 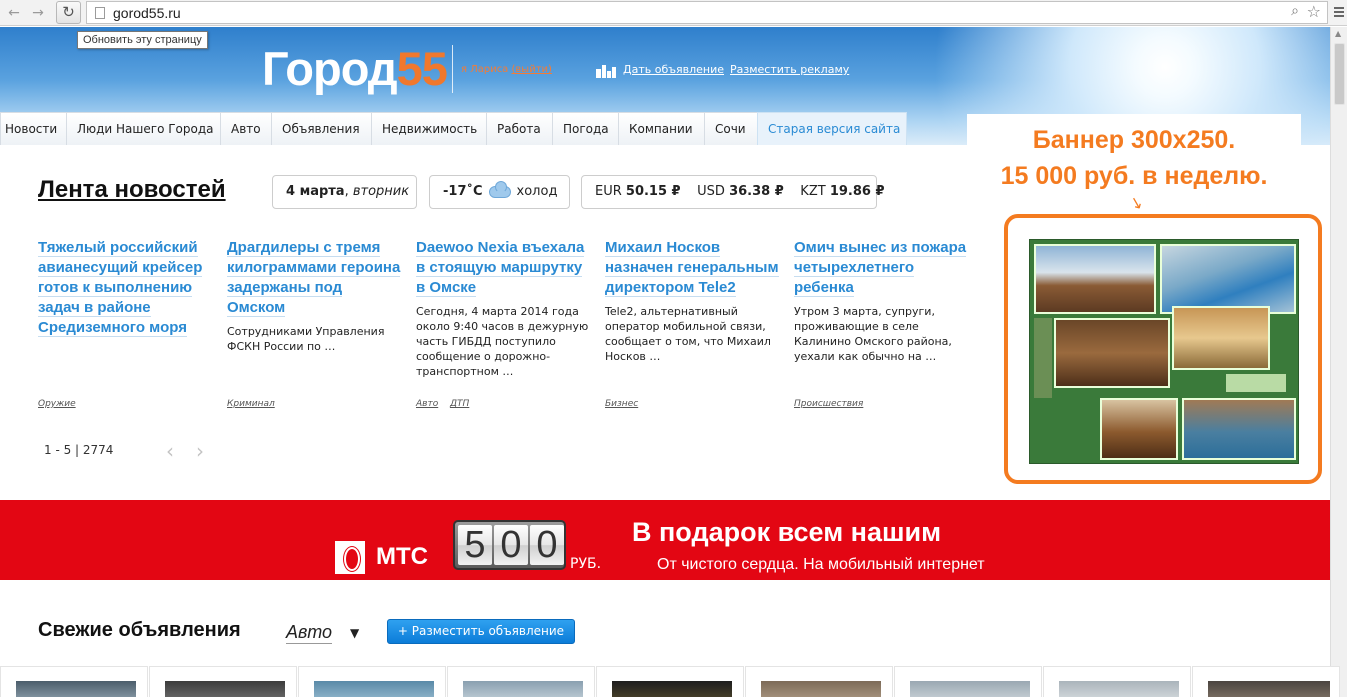 I want to click on mts-headline: В подарок всем нашим, so click(x=787, y=532).